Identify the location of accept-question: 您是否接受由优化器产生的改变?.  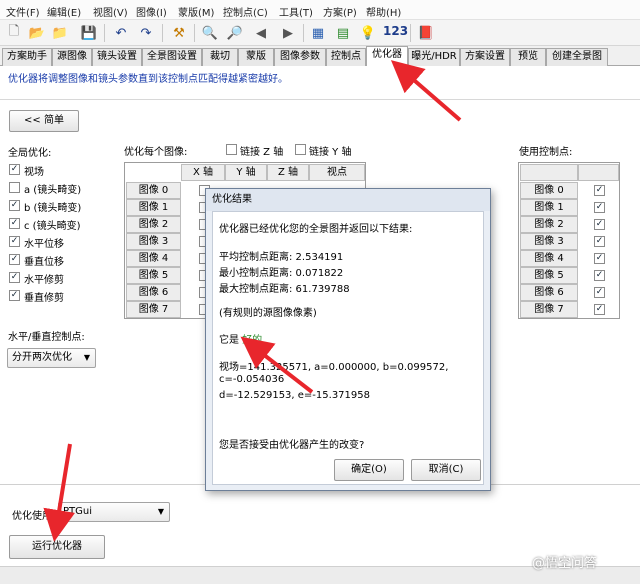
(292, 445).